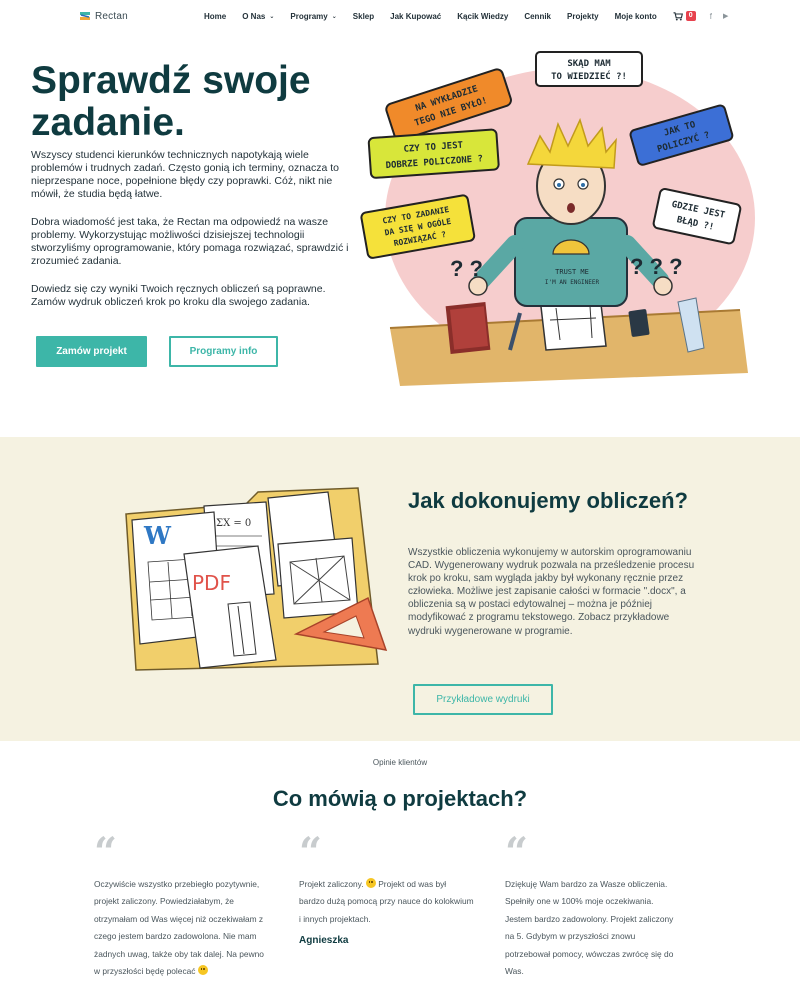 The width and height of the screenshot is (800, 1000). I want to click on shirt-text: TRUST ME, so click(572, 272).